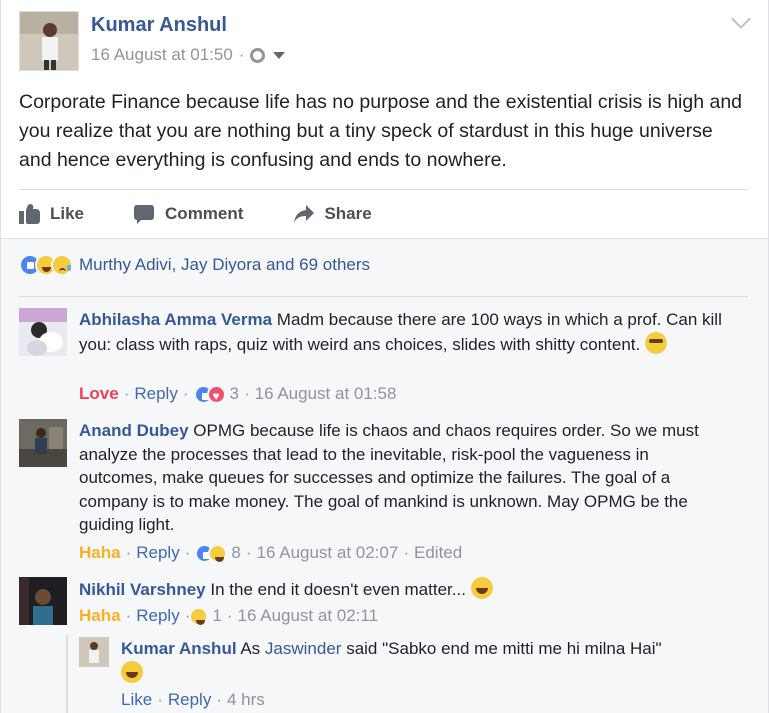  I want to click on reaction-summary: Murthy Adivi, Jay Diyora and 69 others, so click(194, 265).